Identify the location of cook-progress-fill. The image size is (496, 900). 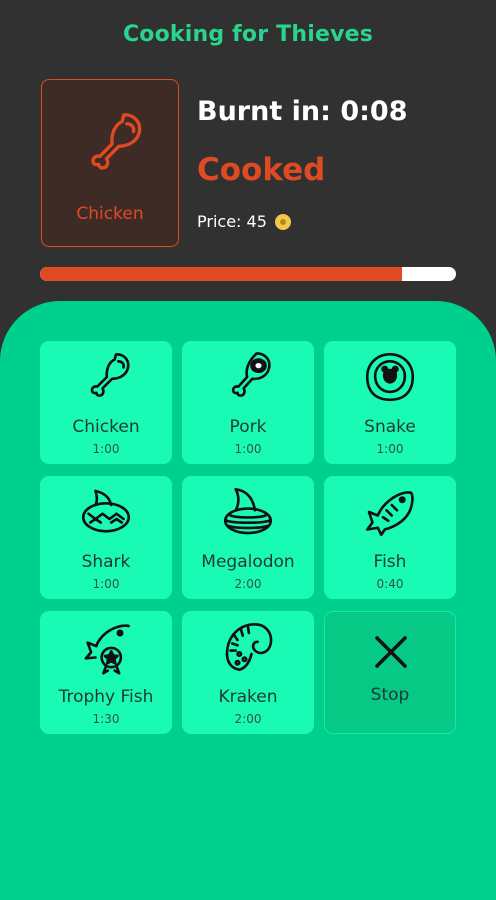
(221, 274).